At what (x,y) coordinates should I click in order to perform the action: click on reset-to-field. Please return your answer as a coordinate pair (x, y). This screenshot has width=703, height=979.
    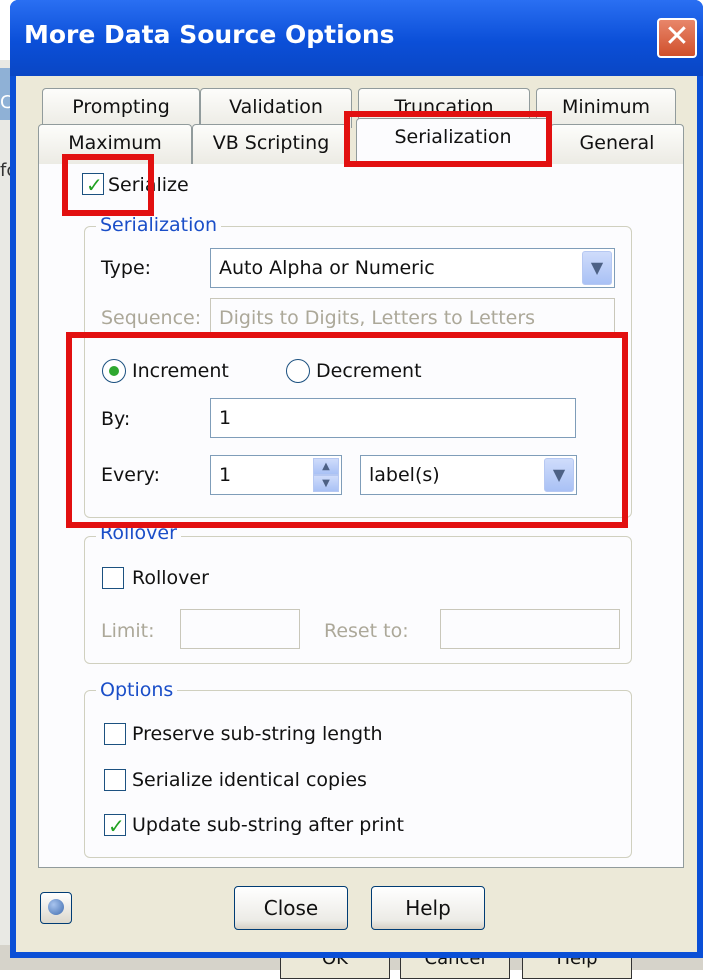
    Looking at the image, I should click on (530, 629).